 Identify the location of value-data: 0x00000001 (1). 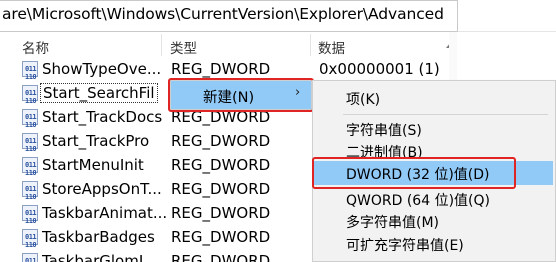
(379, 69).